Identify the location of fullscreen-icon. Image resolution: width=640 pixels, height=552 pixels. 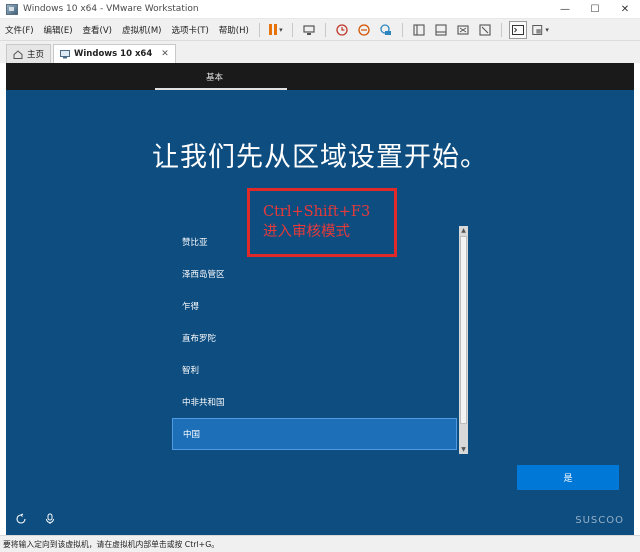
(463, 30).